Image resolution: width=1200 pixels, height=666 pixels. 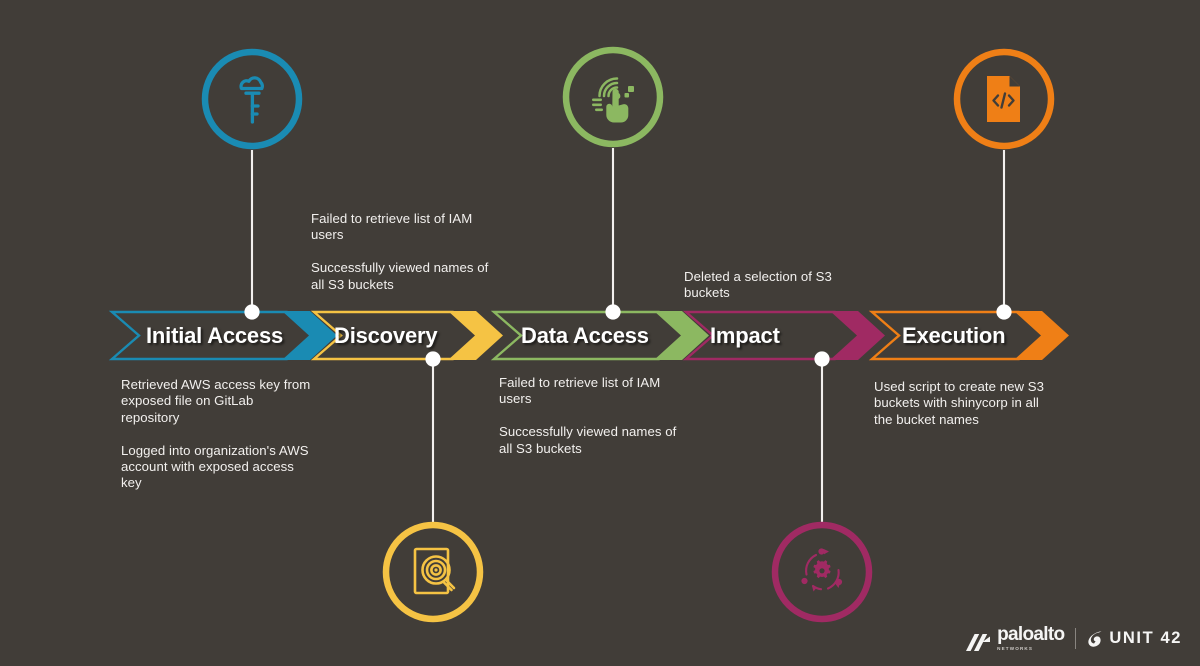 What do you see at coordinates (215, 335) in the screenshot?
I see `chevron-label-initial-access: Initial Access` at bounding box center [215, 335].